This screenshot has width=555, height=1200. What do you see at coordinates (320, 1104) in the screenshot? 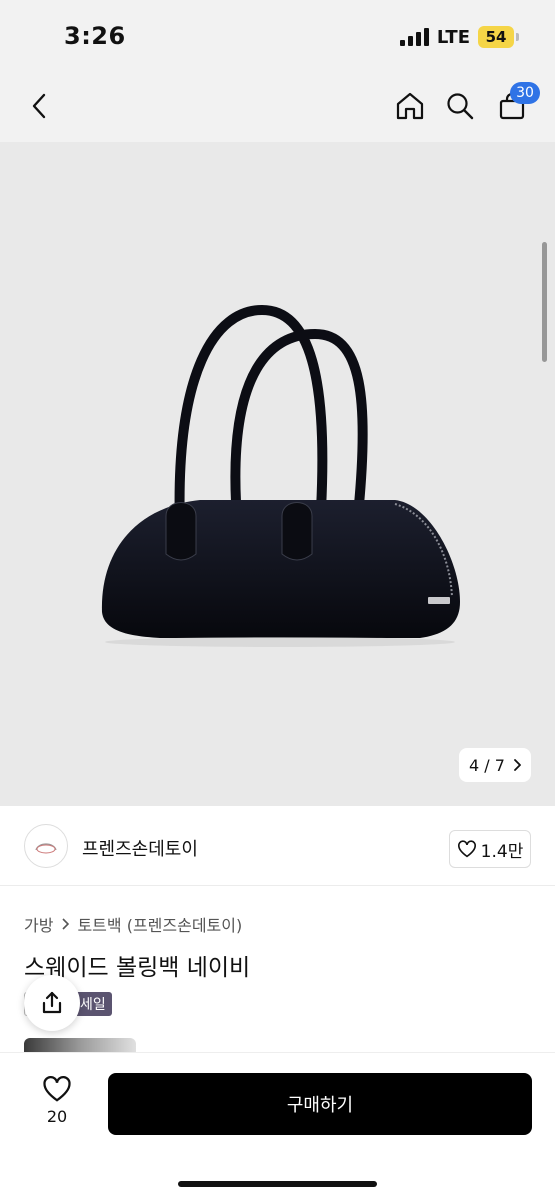
I see `buy-button: 구매하기` at bounding box center [320, 1104].